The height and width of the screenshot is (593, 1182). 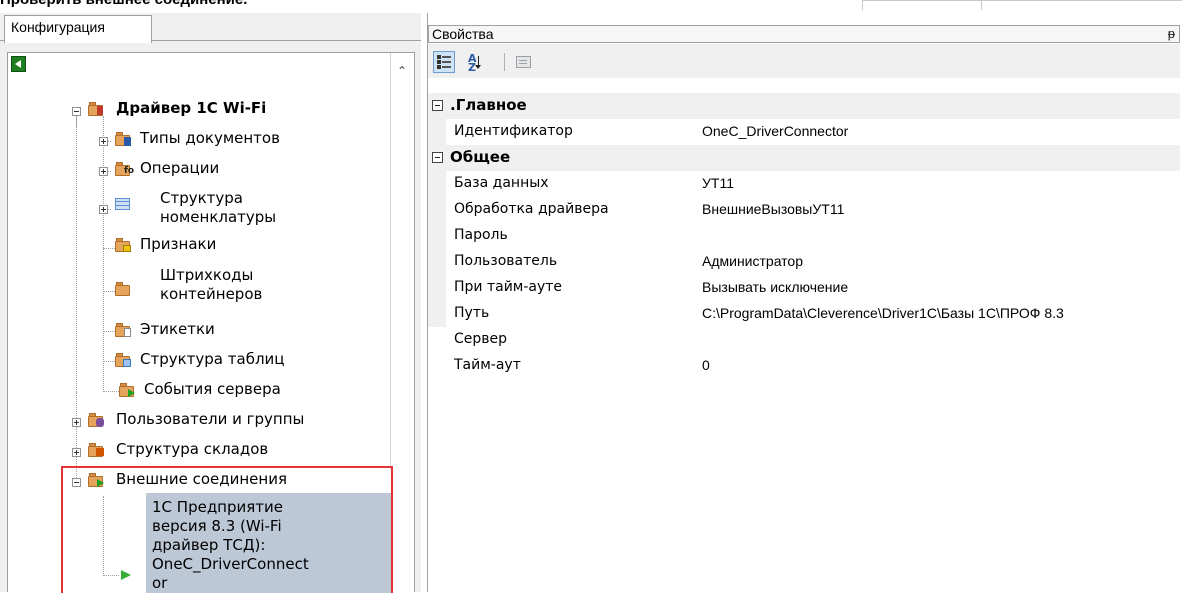 I want to click on property-row: Сервер, so click(x=804, y=340).